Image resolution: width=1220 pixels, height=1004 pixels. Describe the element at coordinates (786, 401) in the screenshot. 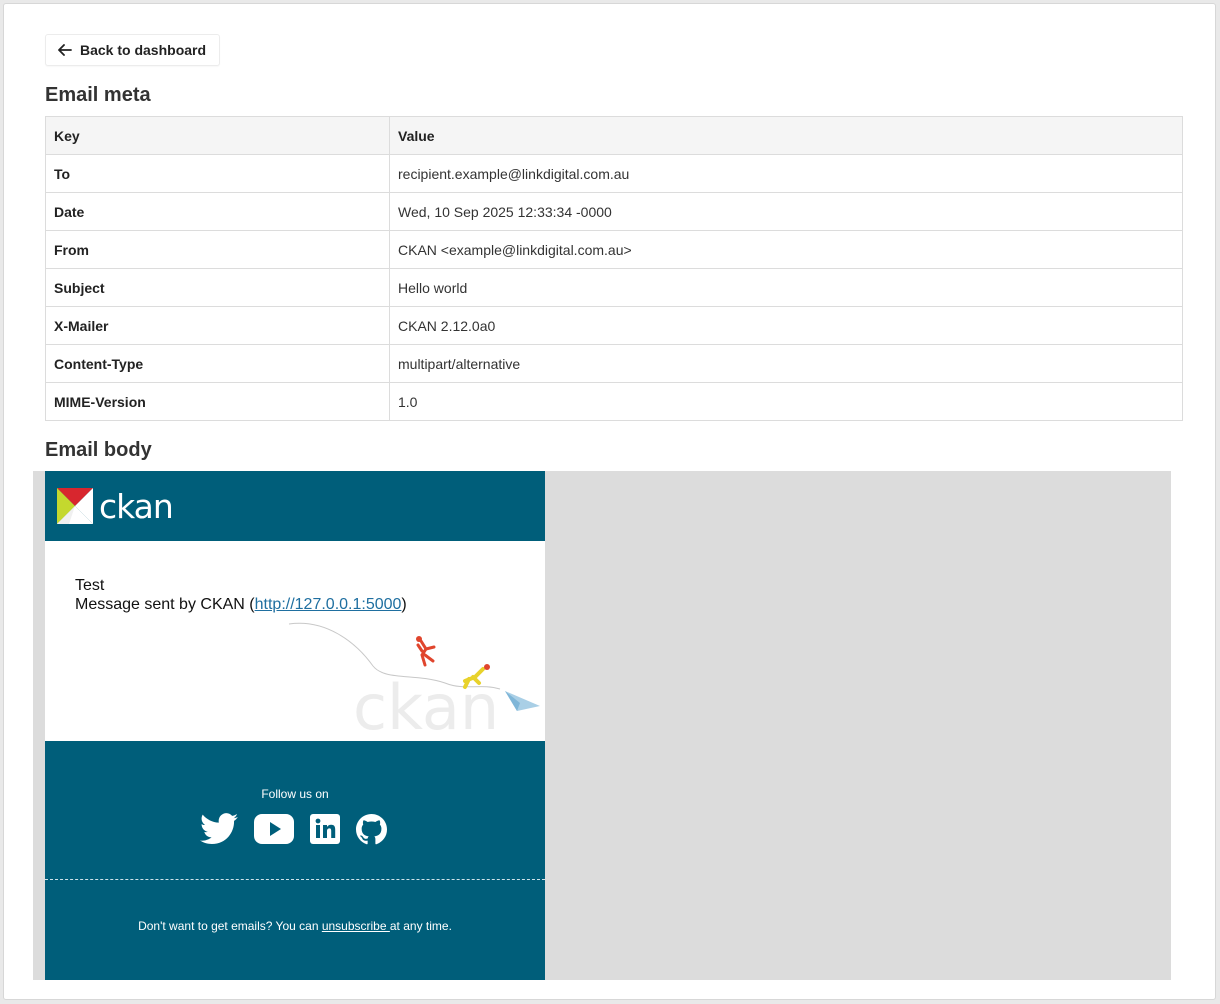

I see `meta-value: 1.0` at that location.